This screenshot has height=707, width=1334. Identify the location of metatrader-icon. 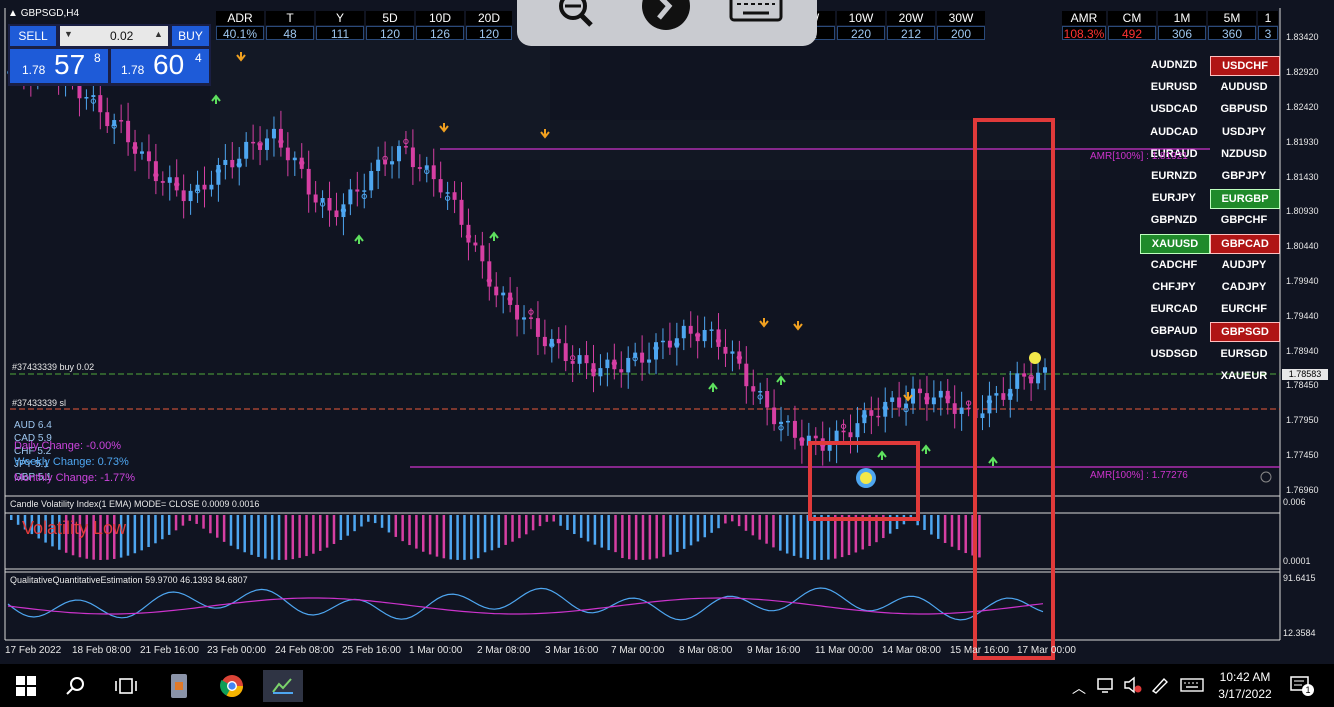
(283, 686).